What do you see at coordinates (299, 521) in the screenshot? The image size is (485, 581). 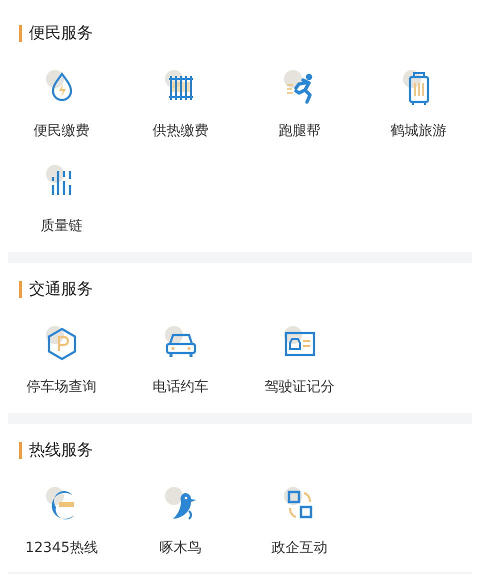 I see `service-link: 政企互动` at bounding box center [299, 521].